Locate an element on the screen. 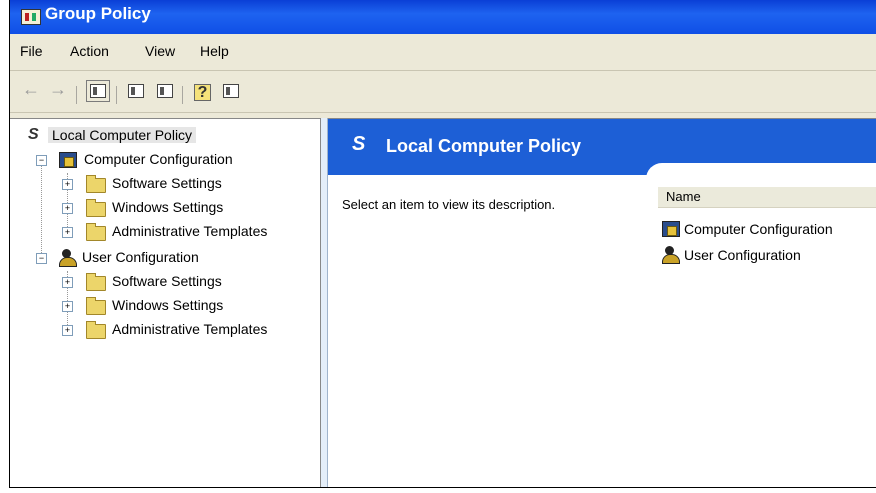  forward-icon: → is located at coordinates (58, 89).